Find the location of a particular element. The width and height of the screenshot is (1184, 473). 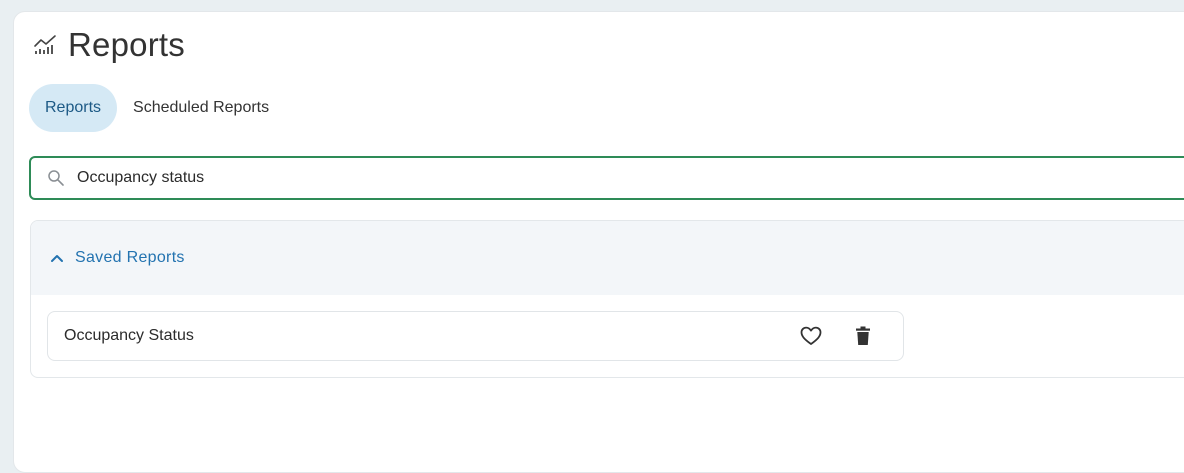

report-tabs: Reports Scheduled Reports is located at coordinates (157, 108).